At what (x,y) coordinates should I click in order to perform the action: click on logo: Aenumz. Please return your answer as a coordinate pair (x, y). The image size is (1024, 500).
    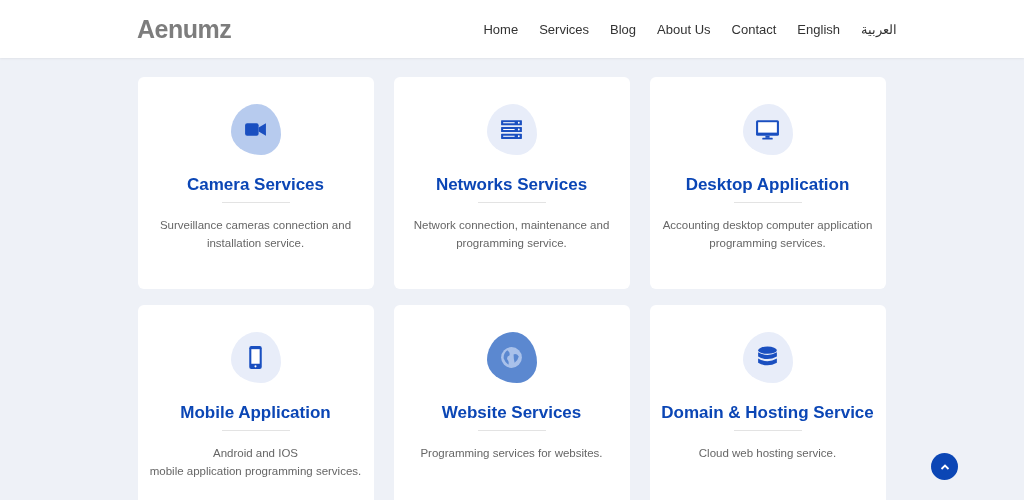
    Looking at the image, I should click on (184, 29).